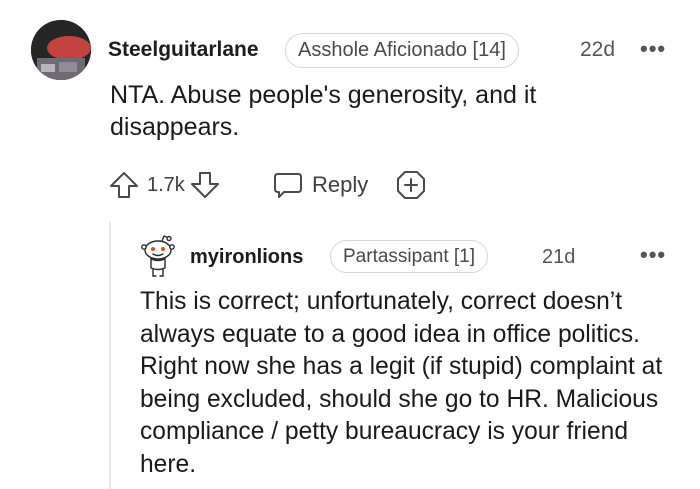 The height and width of the screenshot is (489, 700). What do you see at coordinates (409, 256) in the screenshot?
I see `user-flair: Partassipant [1]` at bounding box center [409, 256].